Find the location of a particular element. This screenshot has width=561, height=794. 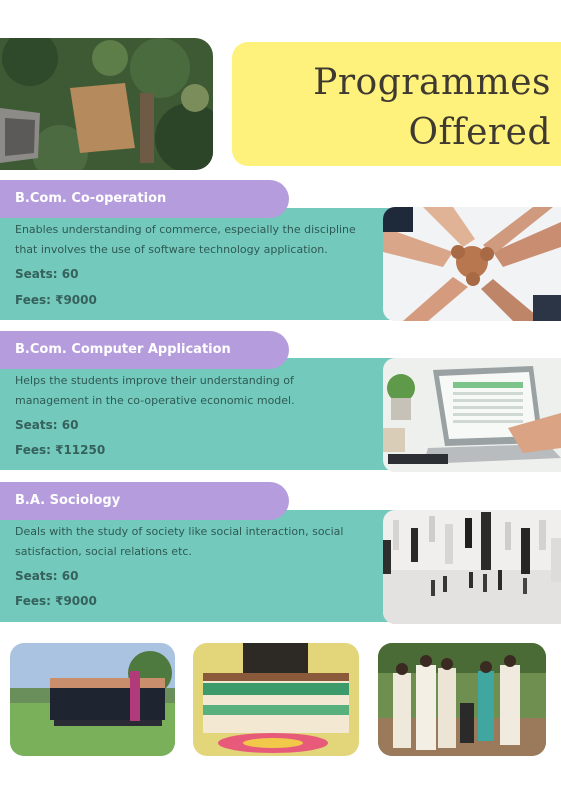

programme-fees: Fees: ₹11250 is located at coordinates (60, 450).